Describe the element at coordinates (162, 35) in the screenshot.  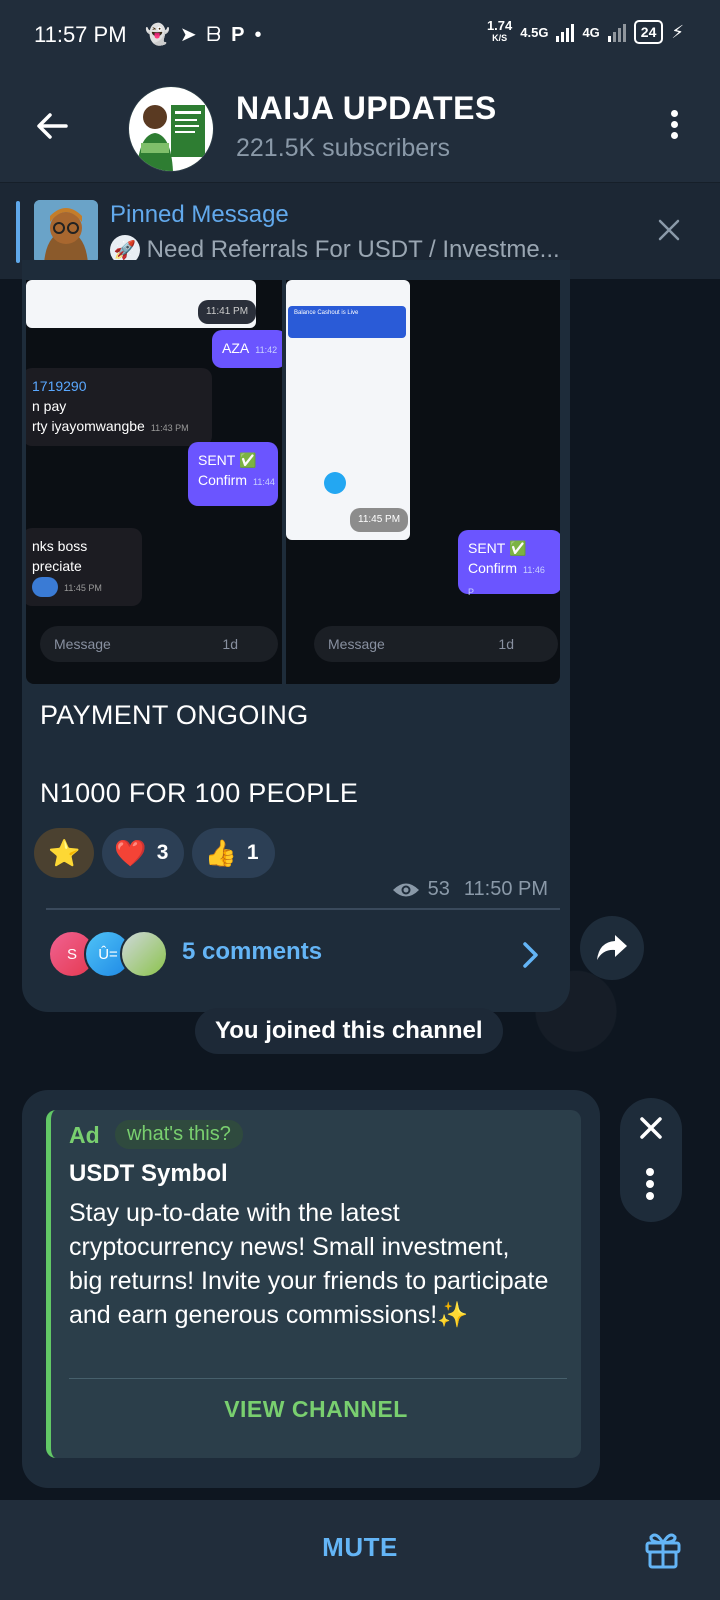
I see `snapchat-icon: 👻` at that location.